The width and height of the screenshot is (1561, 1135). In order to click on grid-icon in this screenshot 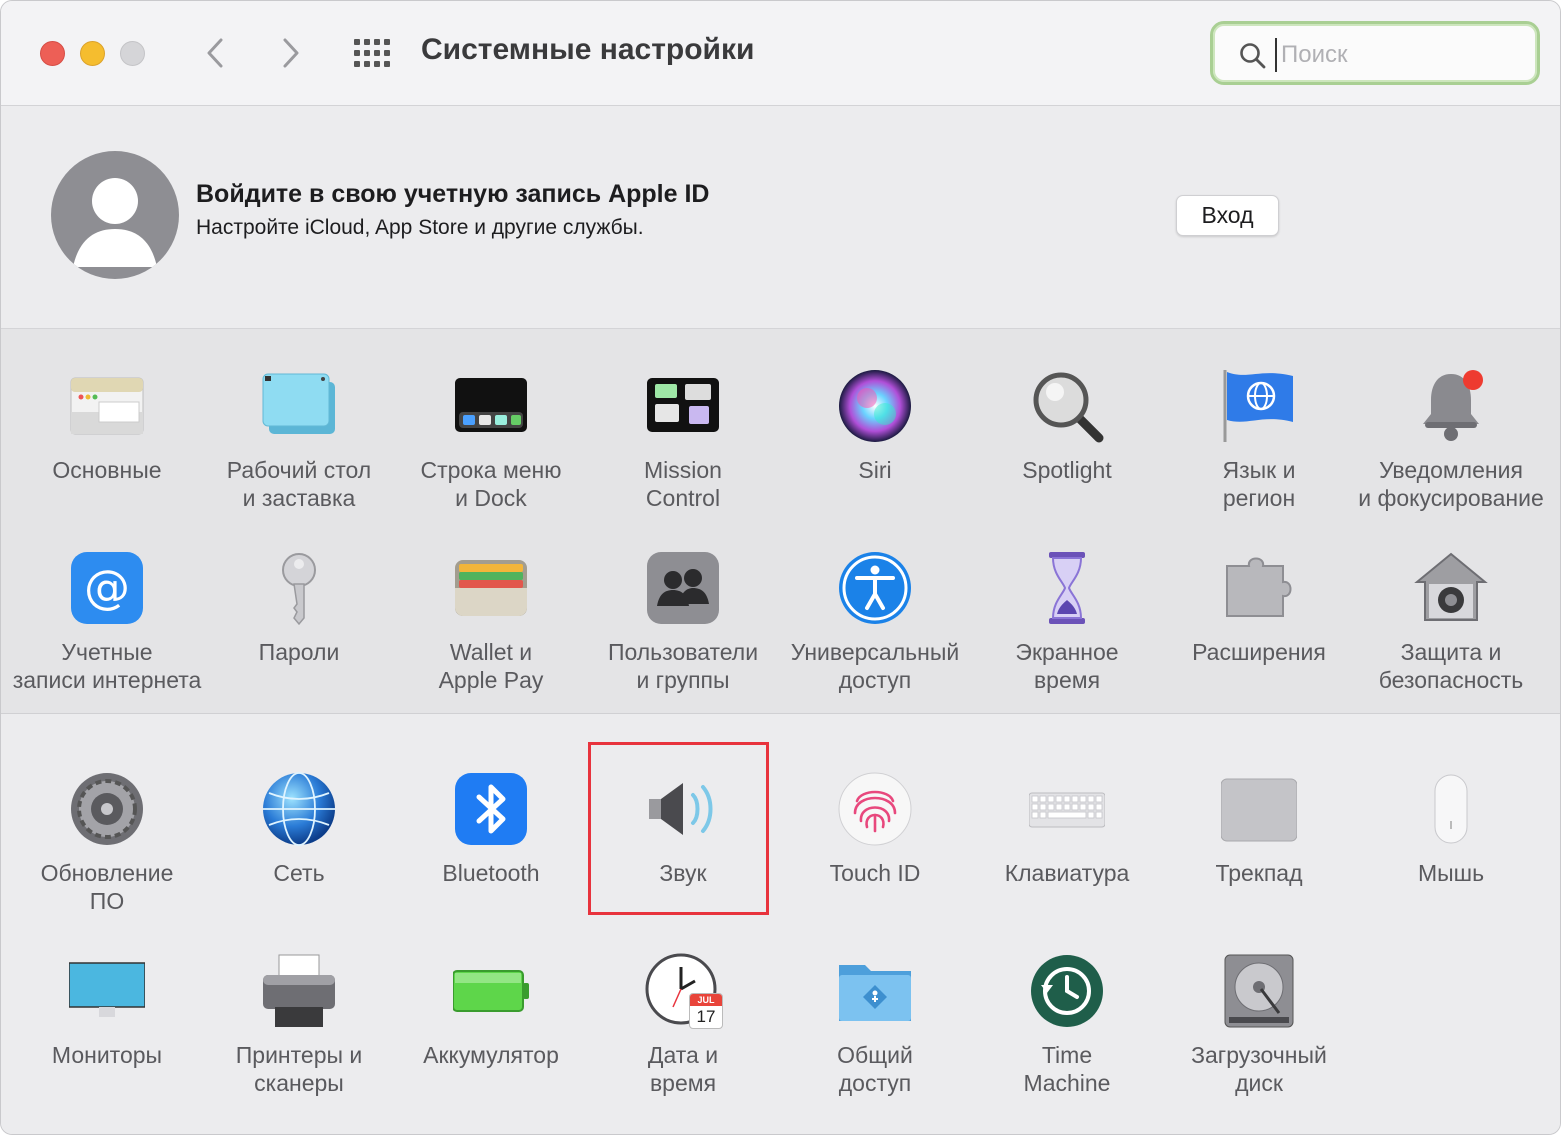, I will do `click(372, 53)`.